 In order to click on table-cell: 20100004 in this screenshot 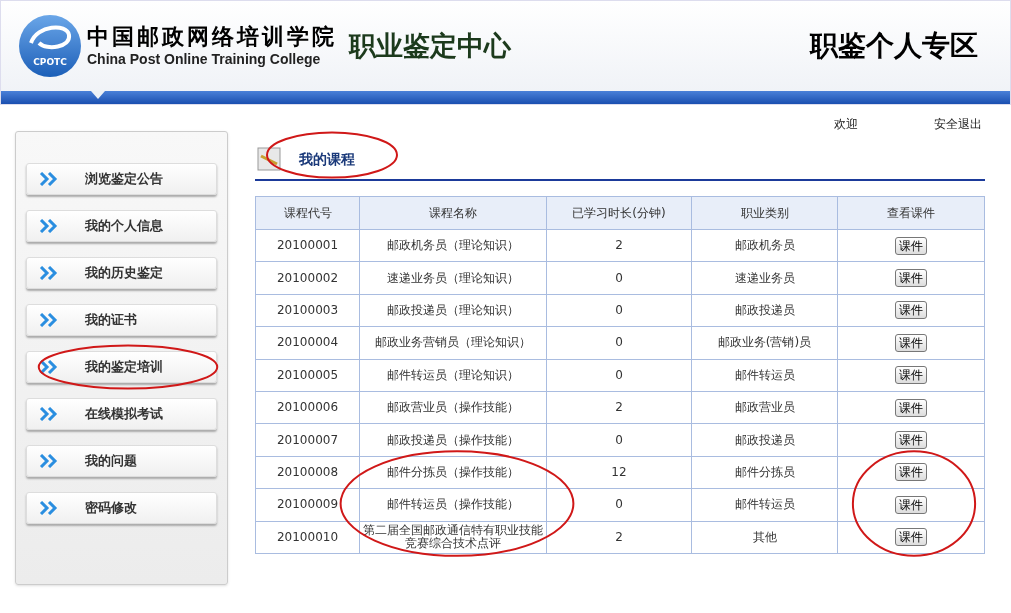, I will do `click(307, 343)`.